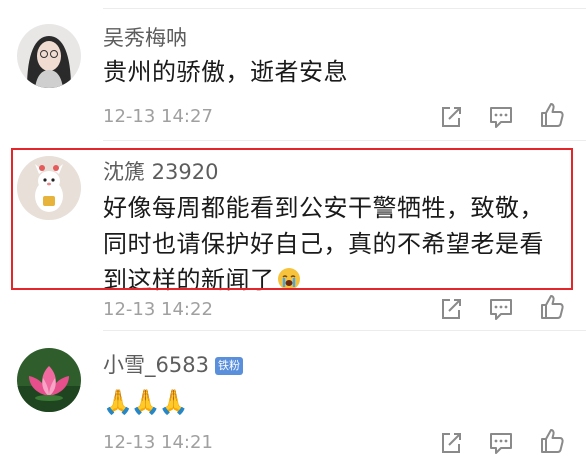 The image size is (586, 474). I want to click on username-text: 小雪_6583, so click(156, 365).